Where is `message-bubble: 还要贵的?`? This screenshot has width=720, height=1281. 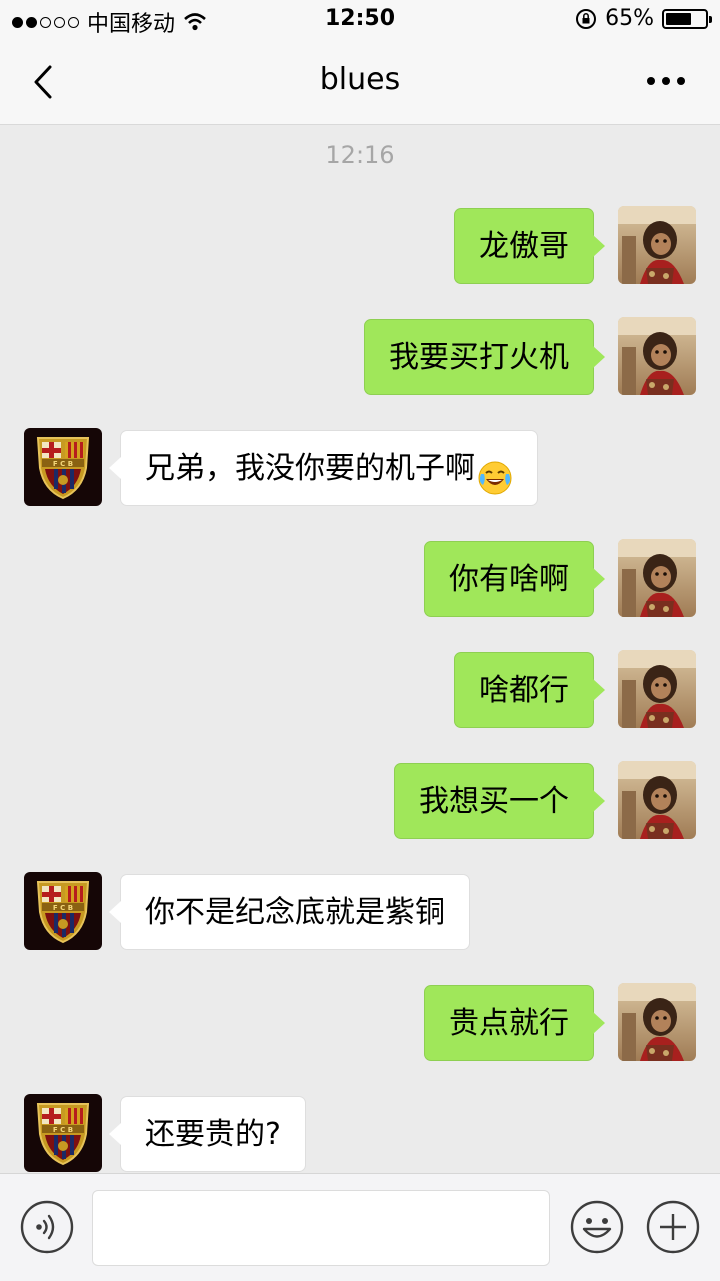
message-bubble: 还要贵的? is located at coordinates (207, 1134).